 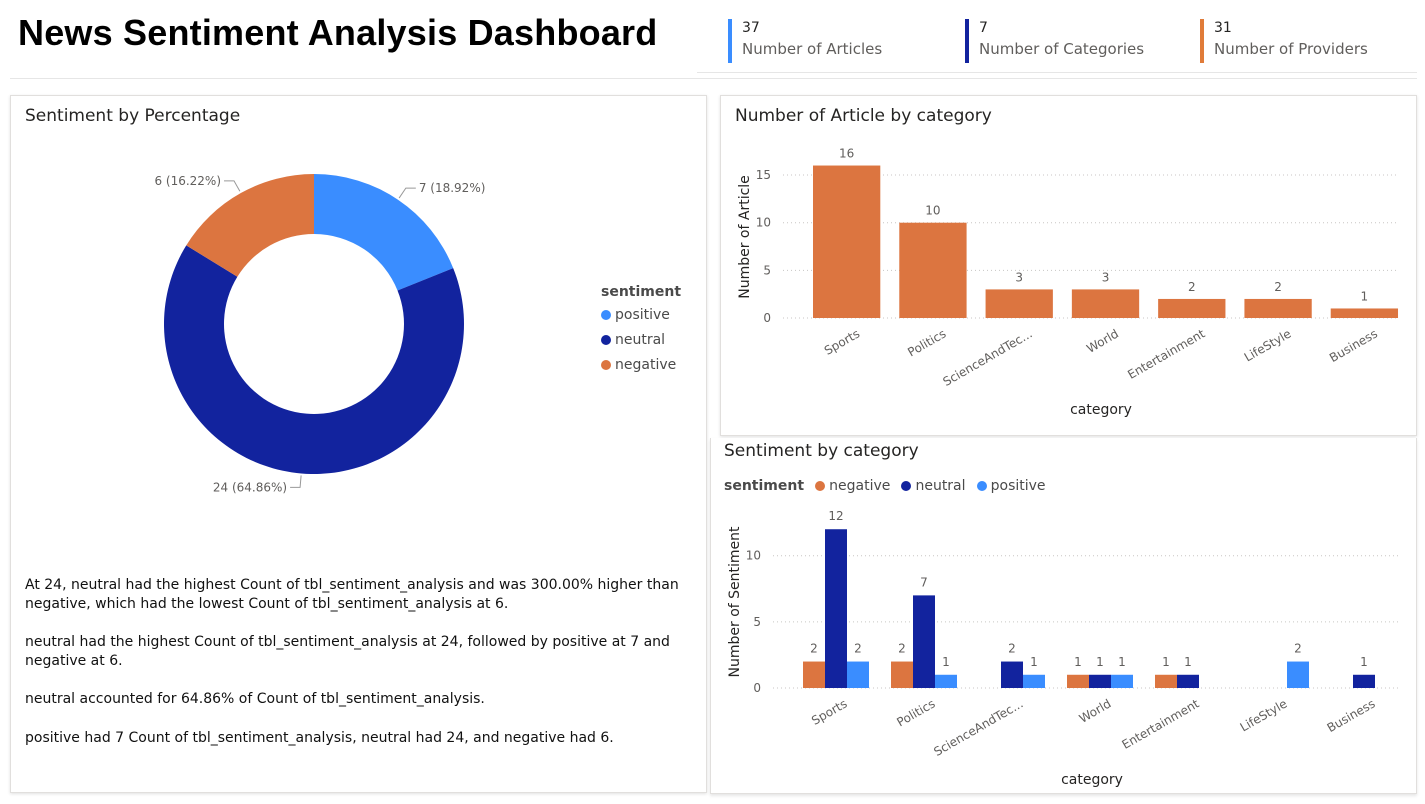 What do you see at coordinates (1278, 308) in the screenshot?
I see `bar-LifeStyle` at bounding box center [1278, 308].